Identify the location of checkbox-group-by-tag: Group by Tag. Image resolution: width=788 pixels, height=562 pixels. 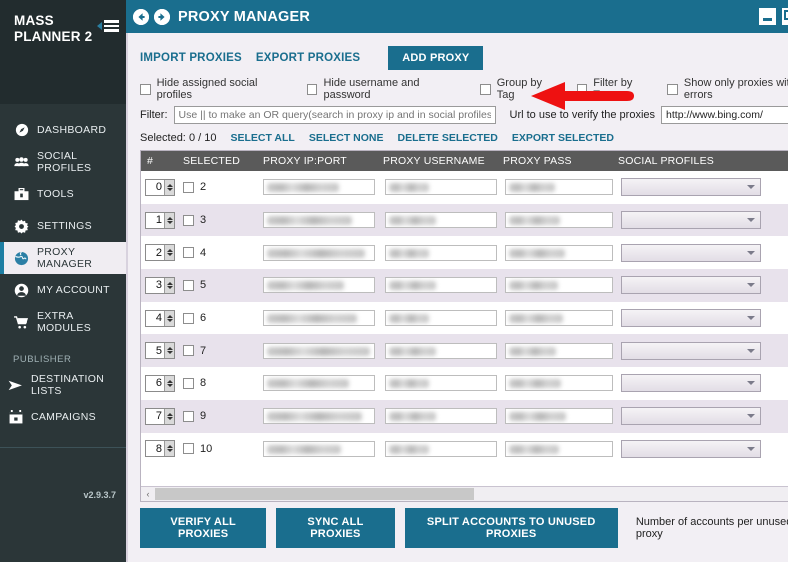
(519, 89).